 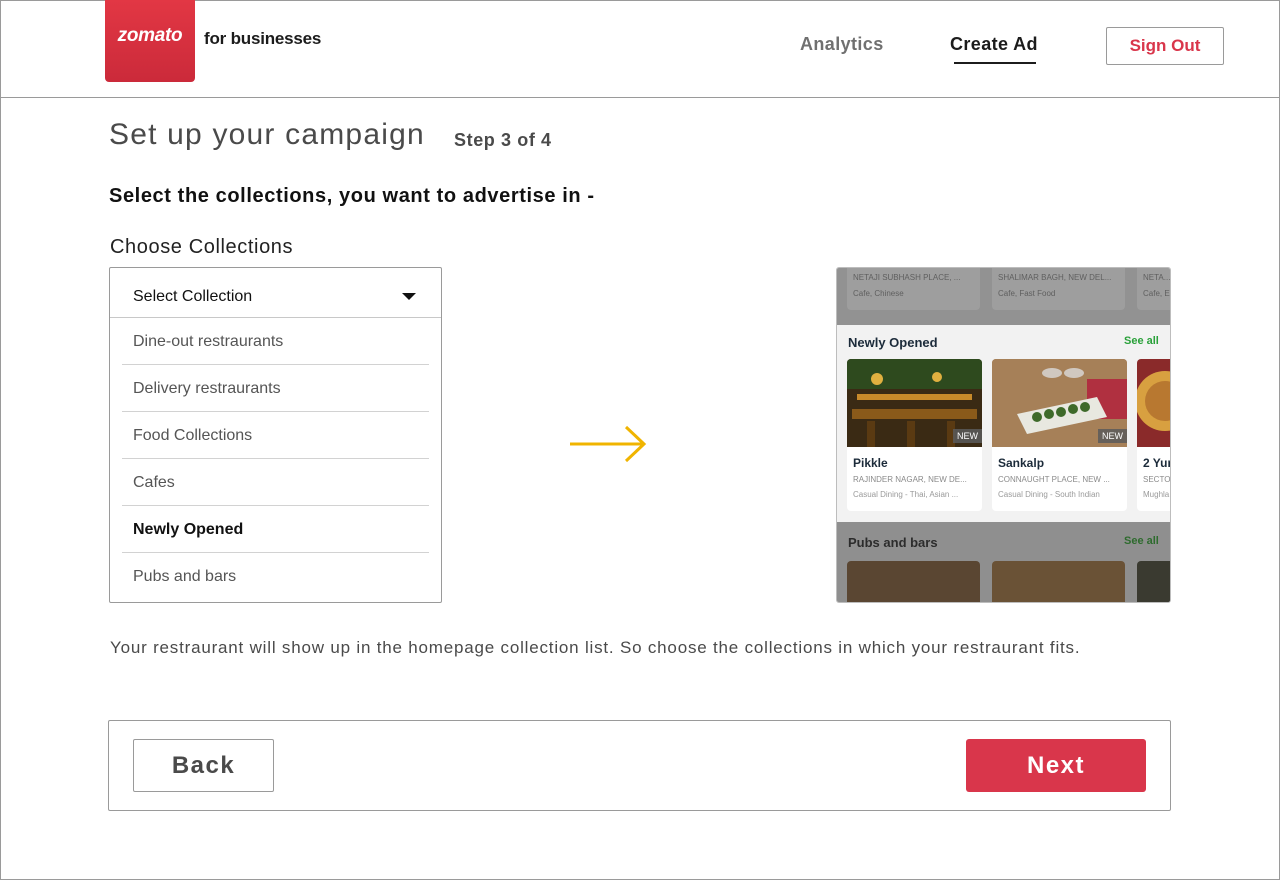 I want to click on dim-overlay, so click(x=1003, y=296).